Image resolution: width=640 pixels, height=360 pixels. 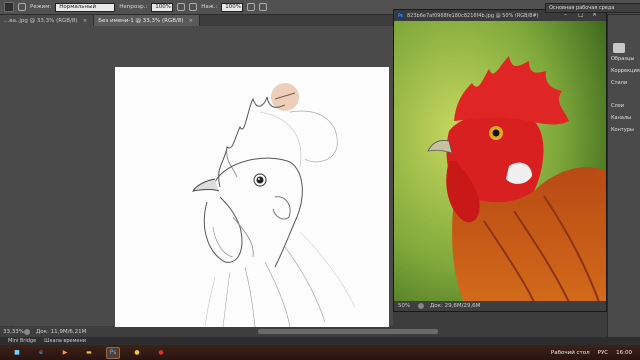 I want to click on doc-size: Док: 11,9M/6,21M, so click(x=61, y=332).